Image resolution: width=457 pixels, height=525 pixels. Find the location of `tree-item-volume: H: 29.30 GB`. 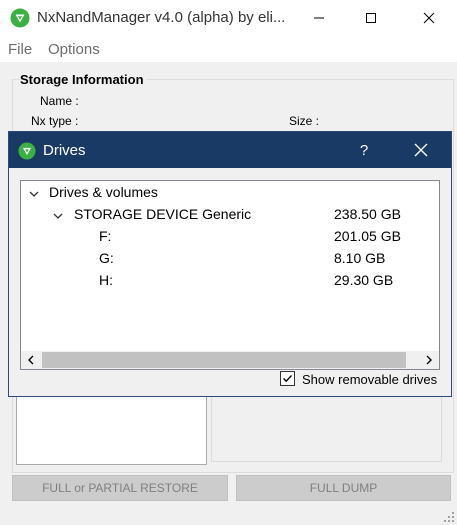

tree-item-volume: H: 29.30 GB is located at coordinates (230, 282).